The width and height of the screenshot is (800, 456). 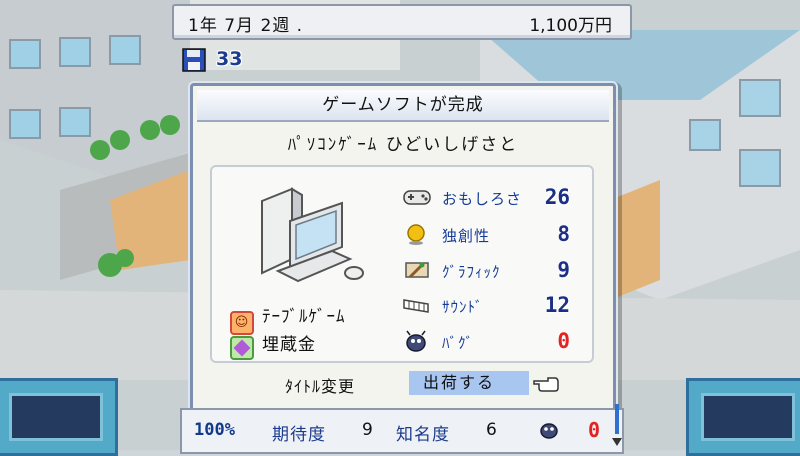 What do you see at coordinates (194, 60) in the screenshot?
I see `floppy-disk-icon` at bounding box center [194, 60].